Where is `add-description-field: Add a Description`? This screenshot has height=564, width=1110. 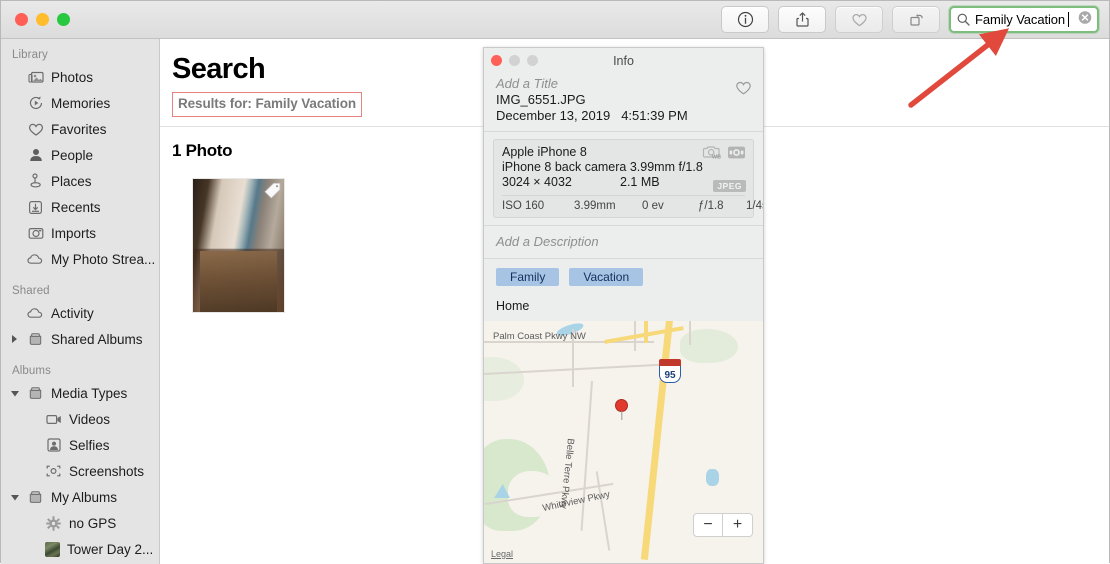
add-description-field: Add a Description is located at coordinates (623, 242).